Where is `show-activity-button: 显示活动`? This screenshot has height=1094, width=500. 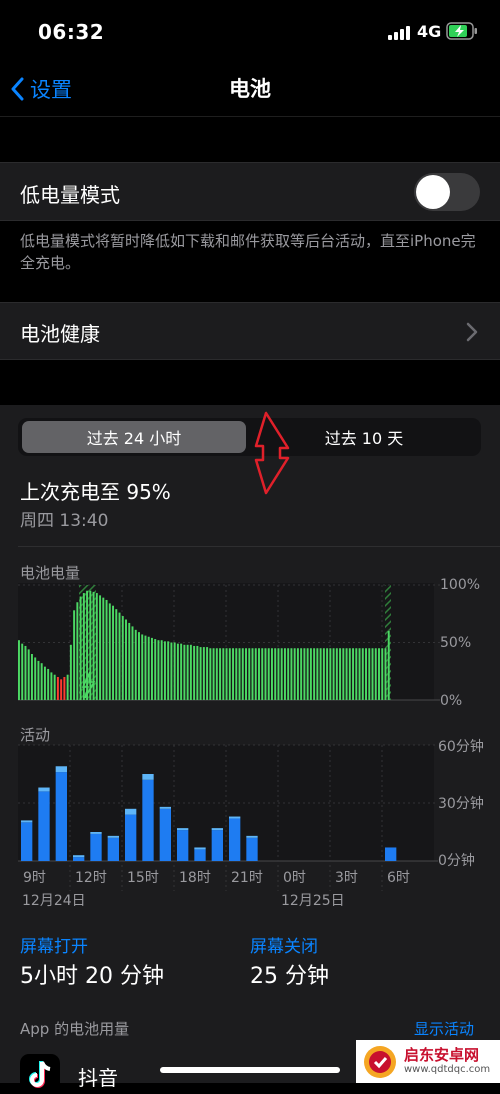 show-activity-button: 显示活动 is located at coordinates (444, 1028).